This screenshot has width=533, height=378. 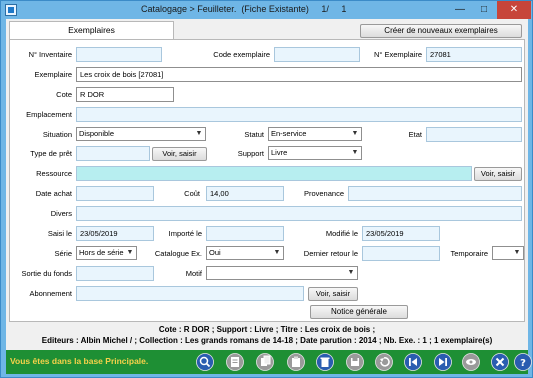 I want to click on importe-le-label: Importé le, so click(x=185, y=233).